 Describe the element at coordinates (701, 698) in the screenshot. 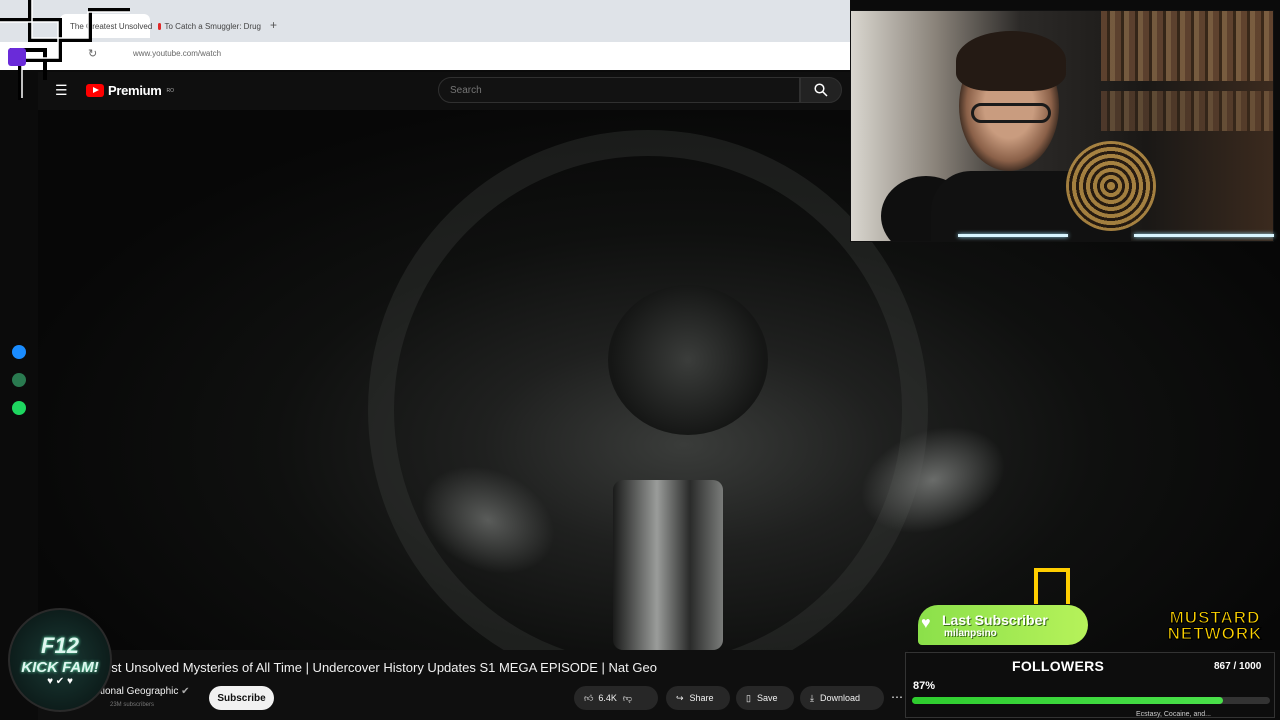

I see `share-label: Share` at that location.